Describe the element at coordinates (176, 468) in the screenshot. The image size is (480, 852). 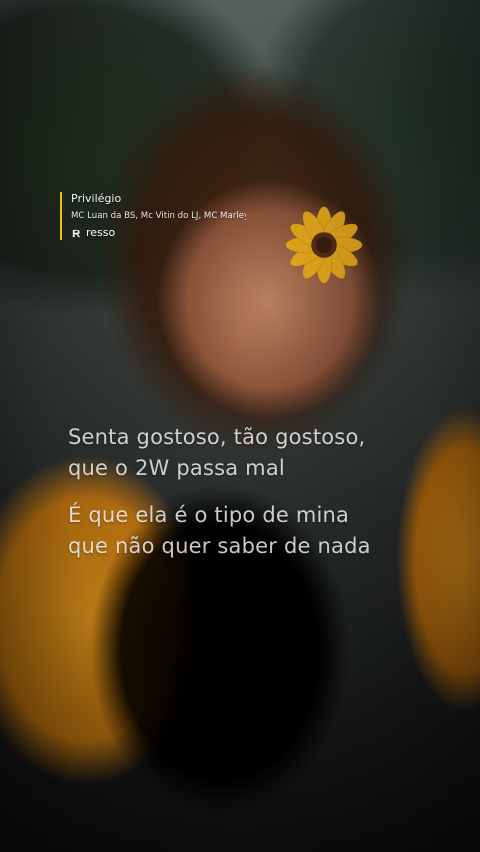
I see `lyrics-line: que o 2W passa mal` at that location.